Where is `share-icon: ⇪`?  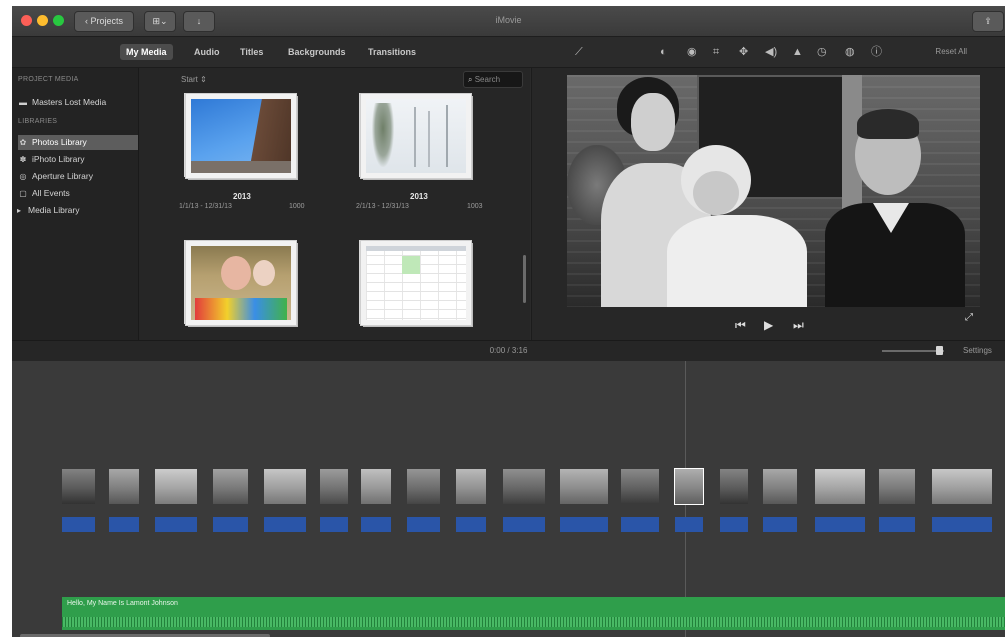 share-icon: ⇪ is located at coordinates (988, 21).